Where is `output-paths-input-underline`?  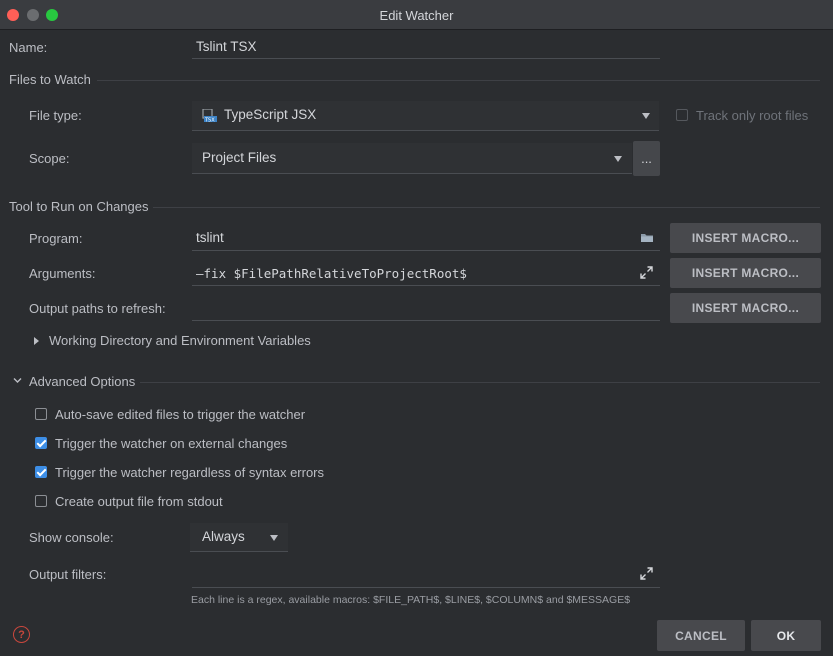 output-paths-input-underline is located at coordinates (426, 320).